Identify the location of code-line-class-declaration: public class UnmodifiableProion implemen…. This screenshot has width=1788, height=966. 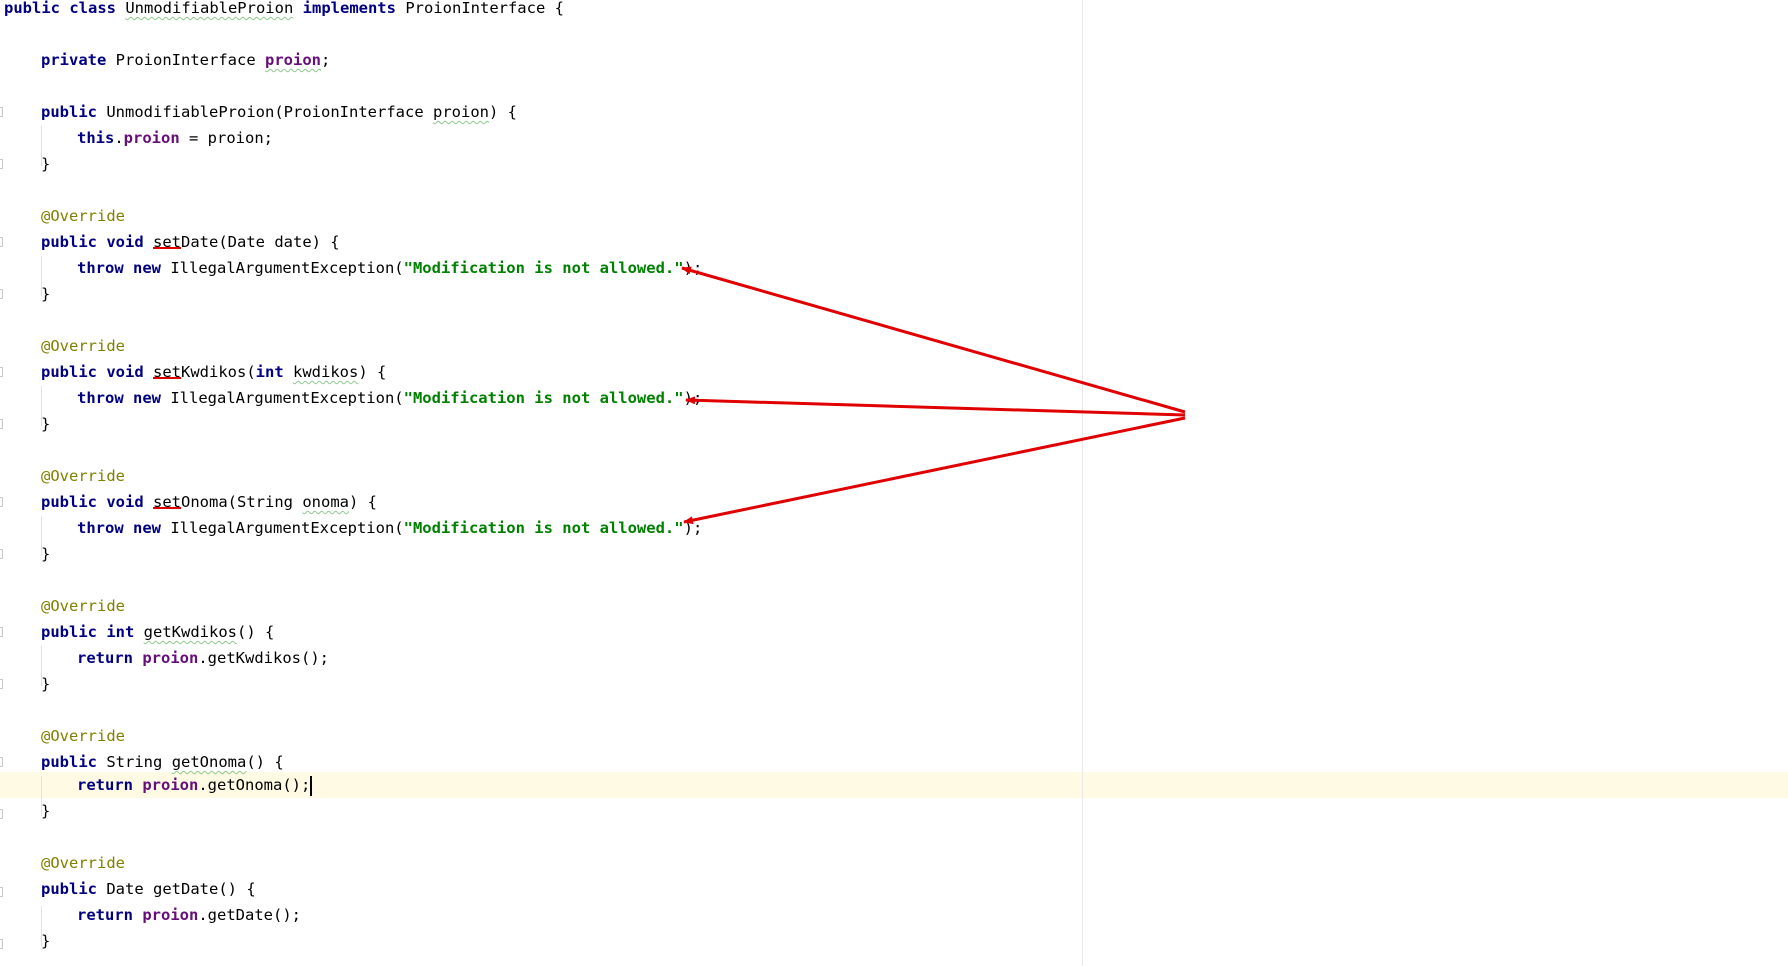
(284, 10).